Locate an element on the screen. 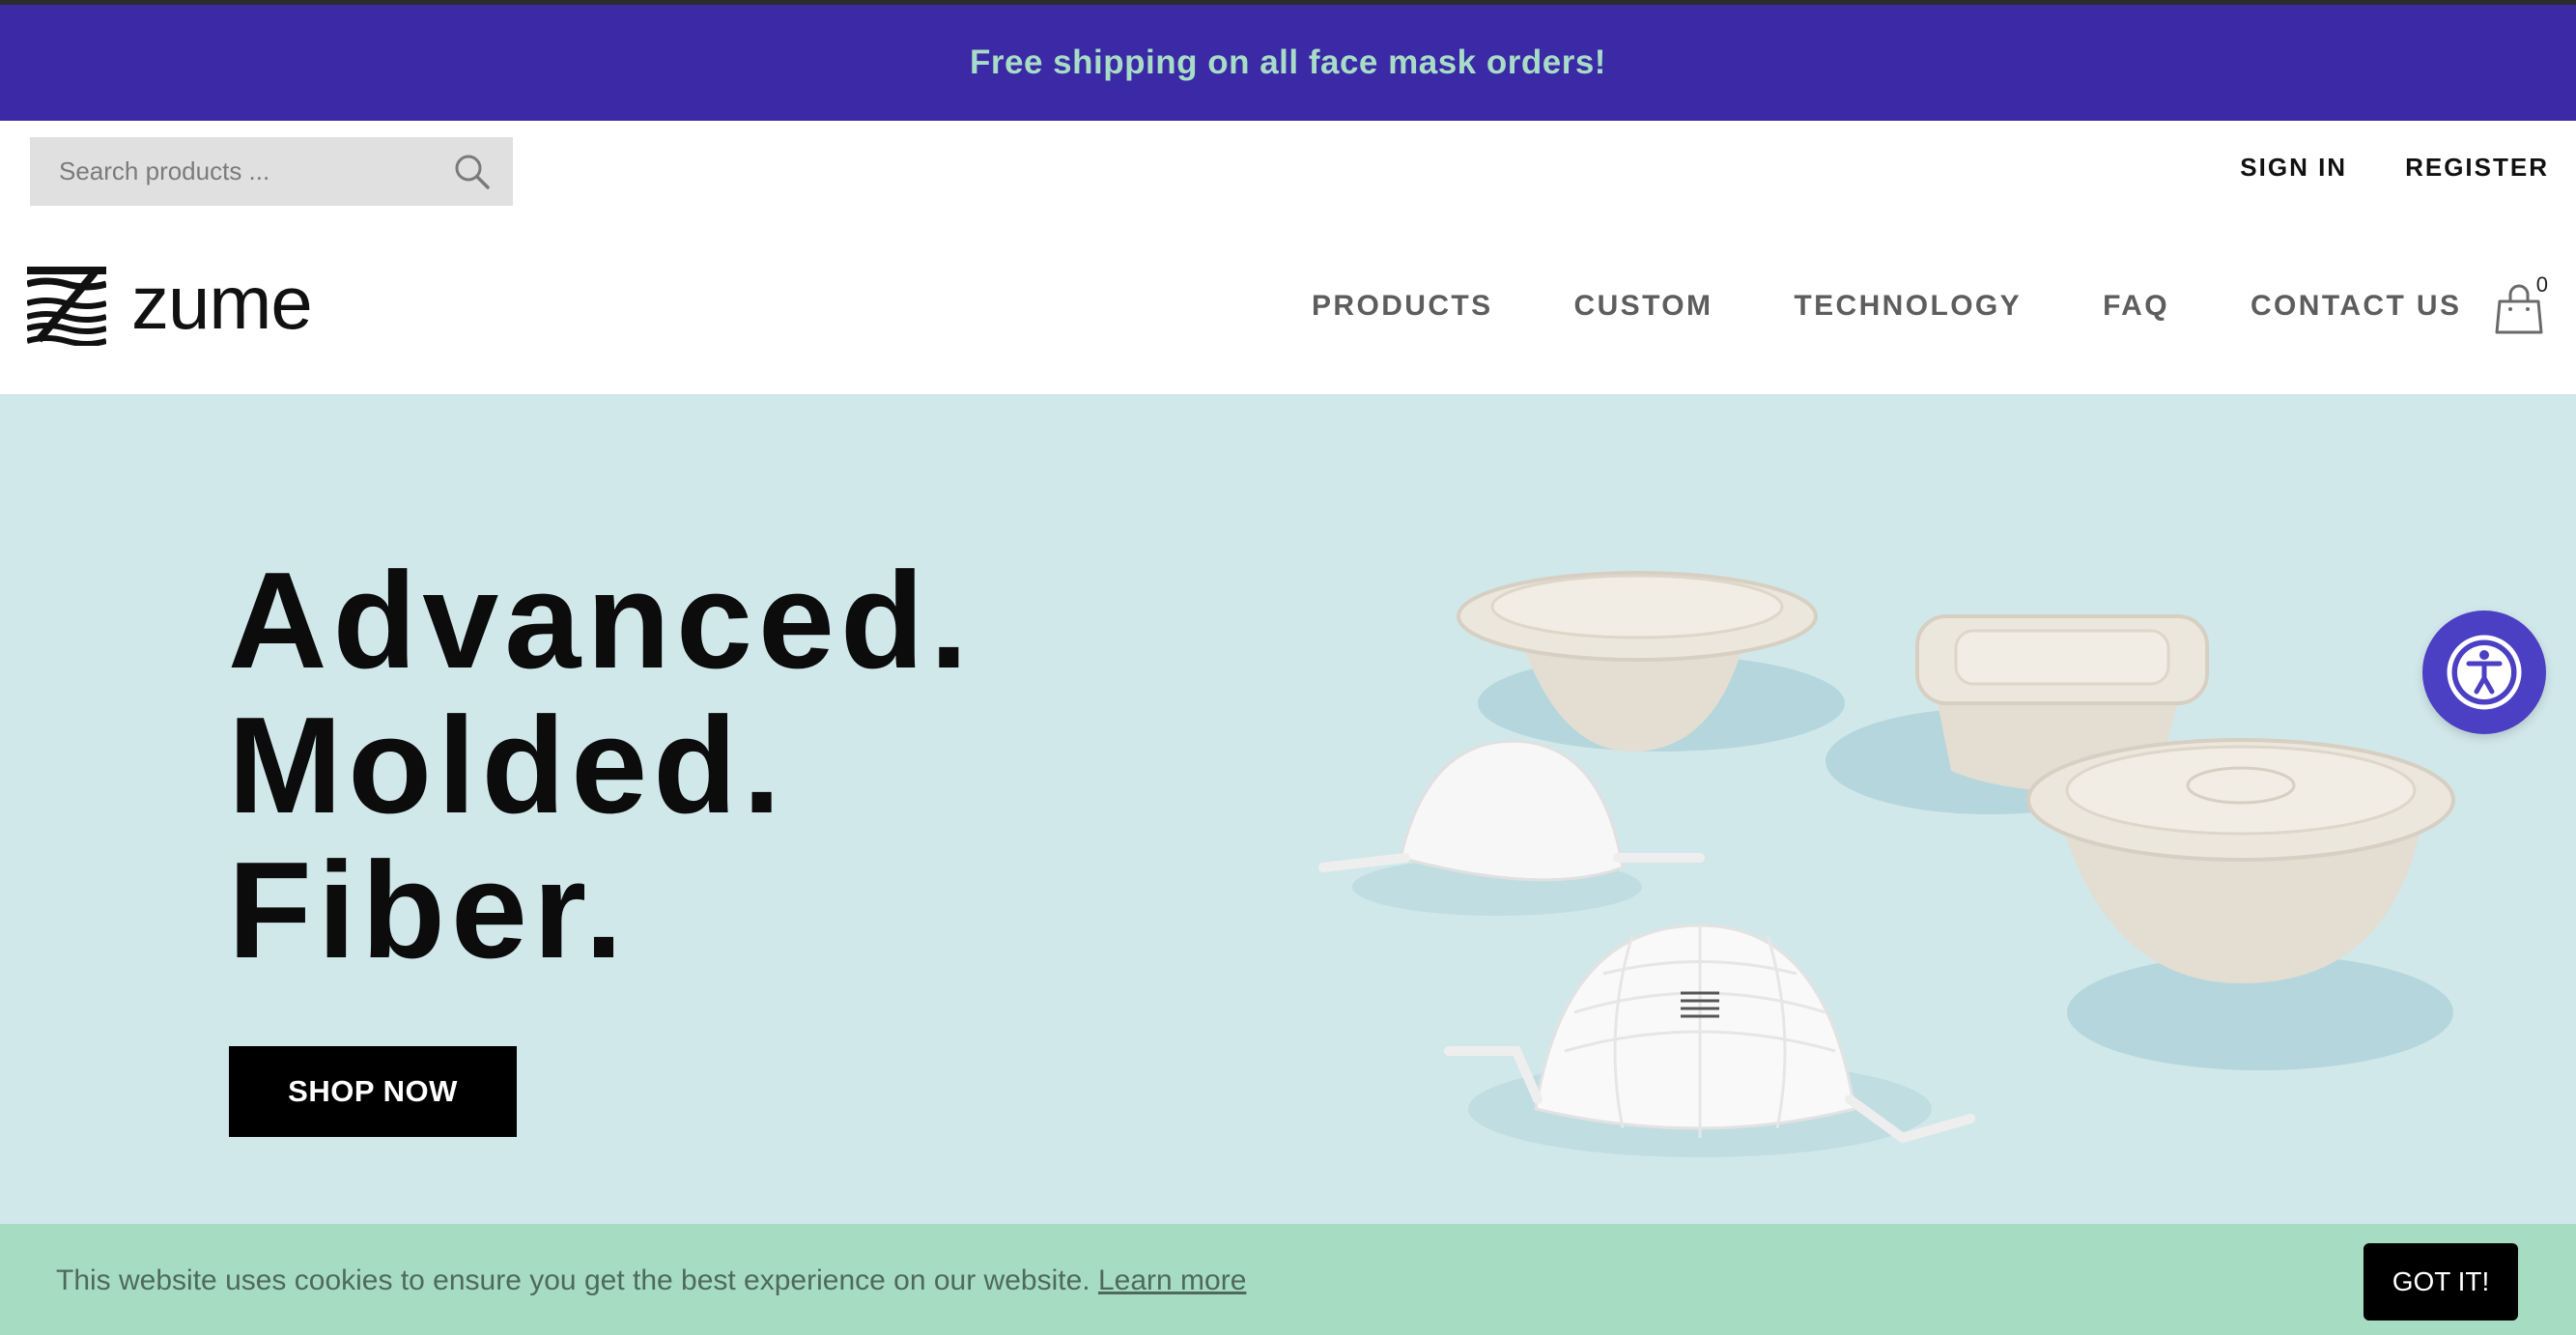 This screenshot has height=1335, width=2576. nav-faq: FAQ is located at coordinates (2136, 306).